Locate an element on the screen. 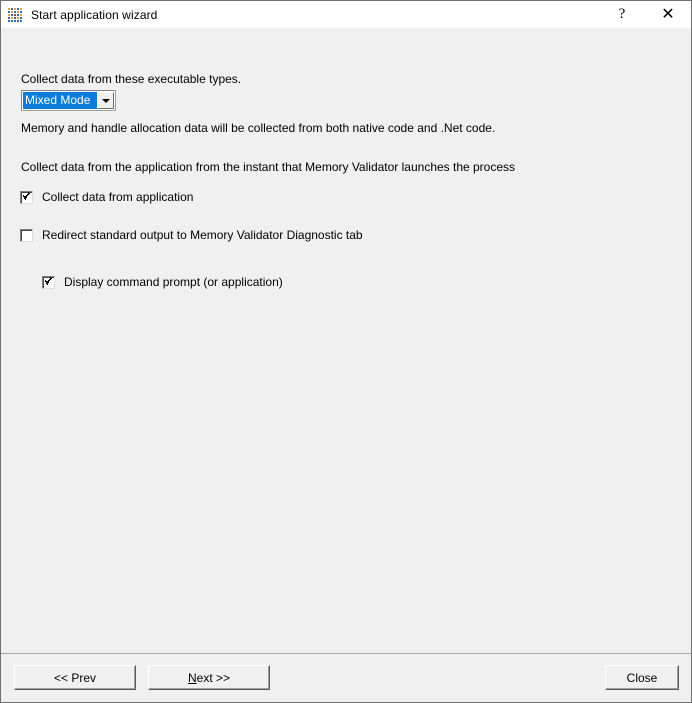 This screenshot has height=703, width=692. help-button: ? is located at coordinates (622, 14).